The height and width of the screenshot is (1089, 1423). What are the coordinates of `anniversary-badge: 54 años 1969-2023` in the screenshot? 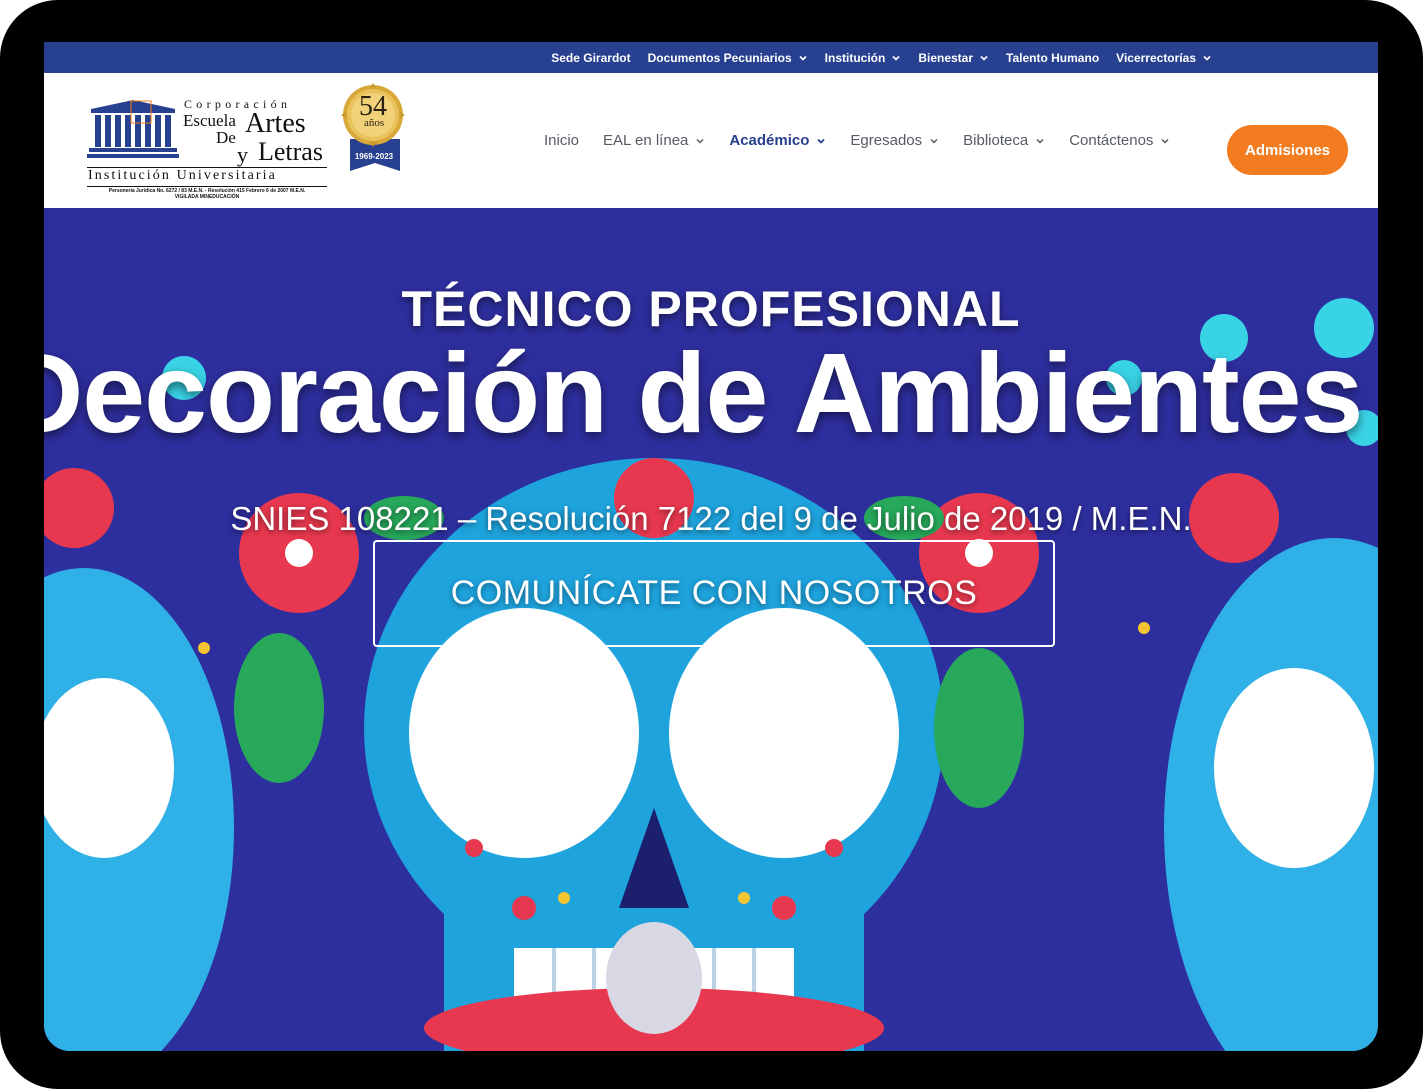 It's located at (375, 127).